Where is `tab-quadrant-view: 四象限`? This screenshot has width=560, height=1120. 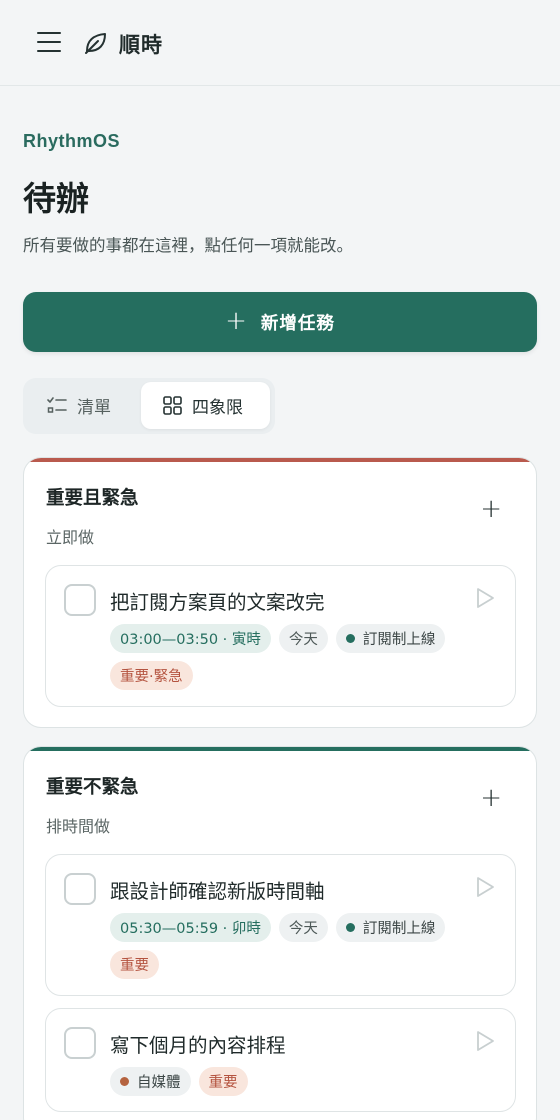
tab-quadrant-view: 四象限 is located at coordinates (205, 405).